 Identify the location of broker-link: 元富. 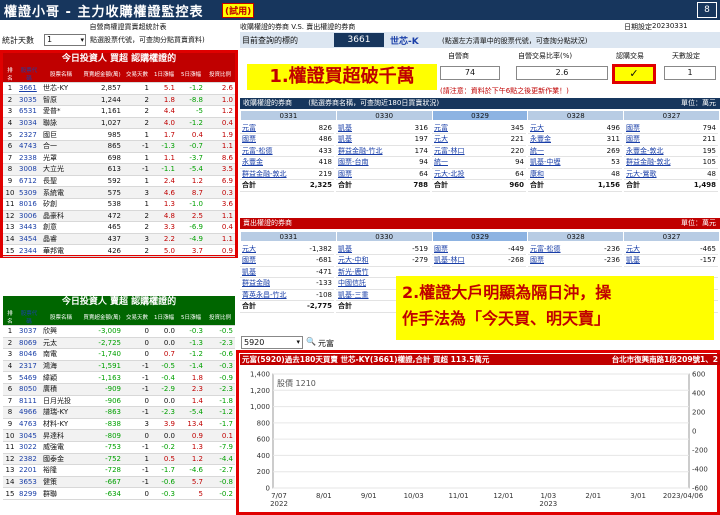
(271, 128).